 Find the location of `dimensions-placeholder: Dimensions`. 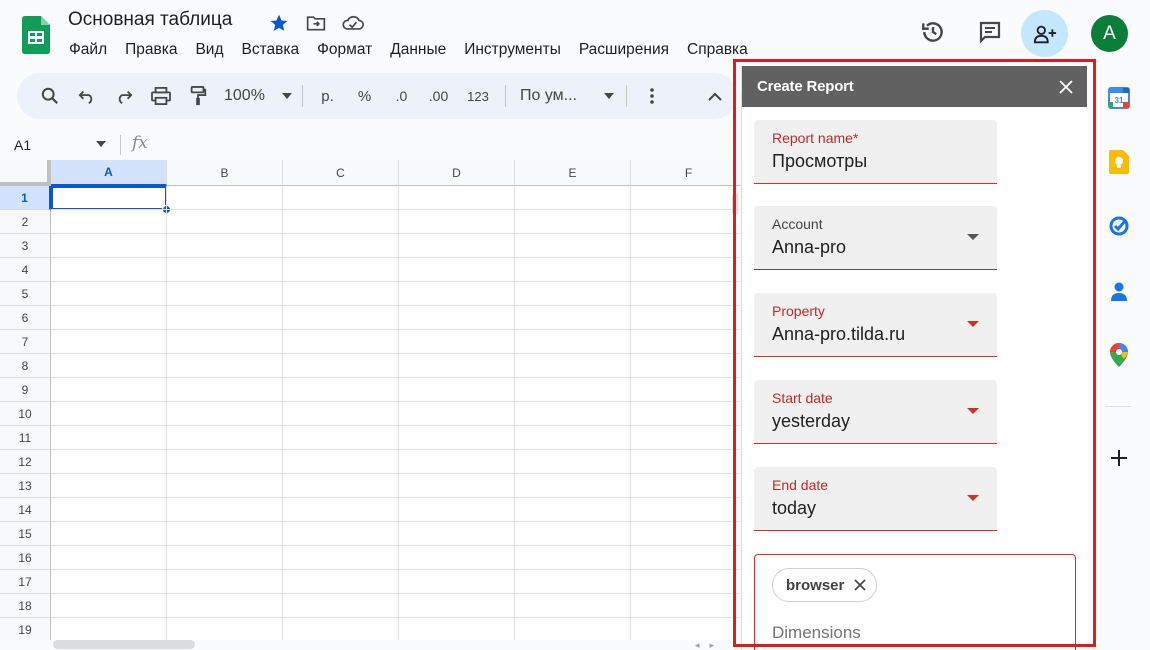

dimensions-placeholder: Dimensions is located at coordinates (816, 633).